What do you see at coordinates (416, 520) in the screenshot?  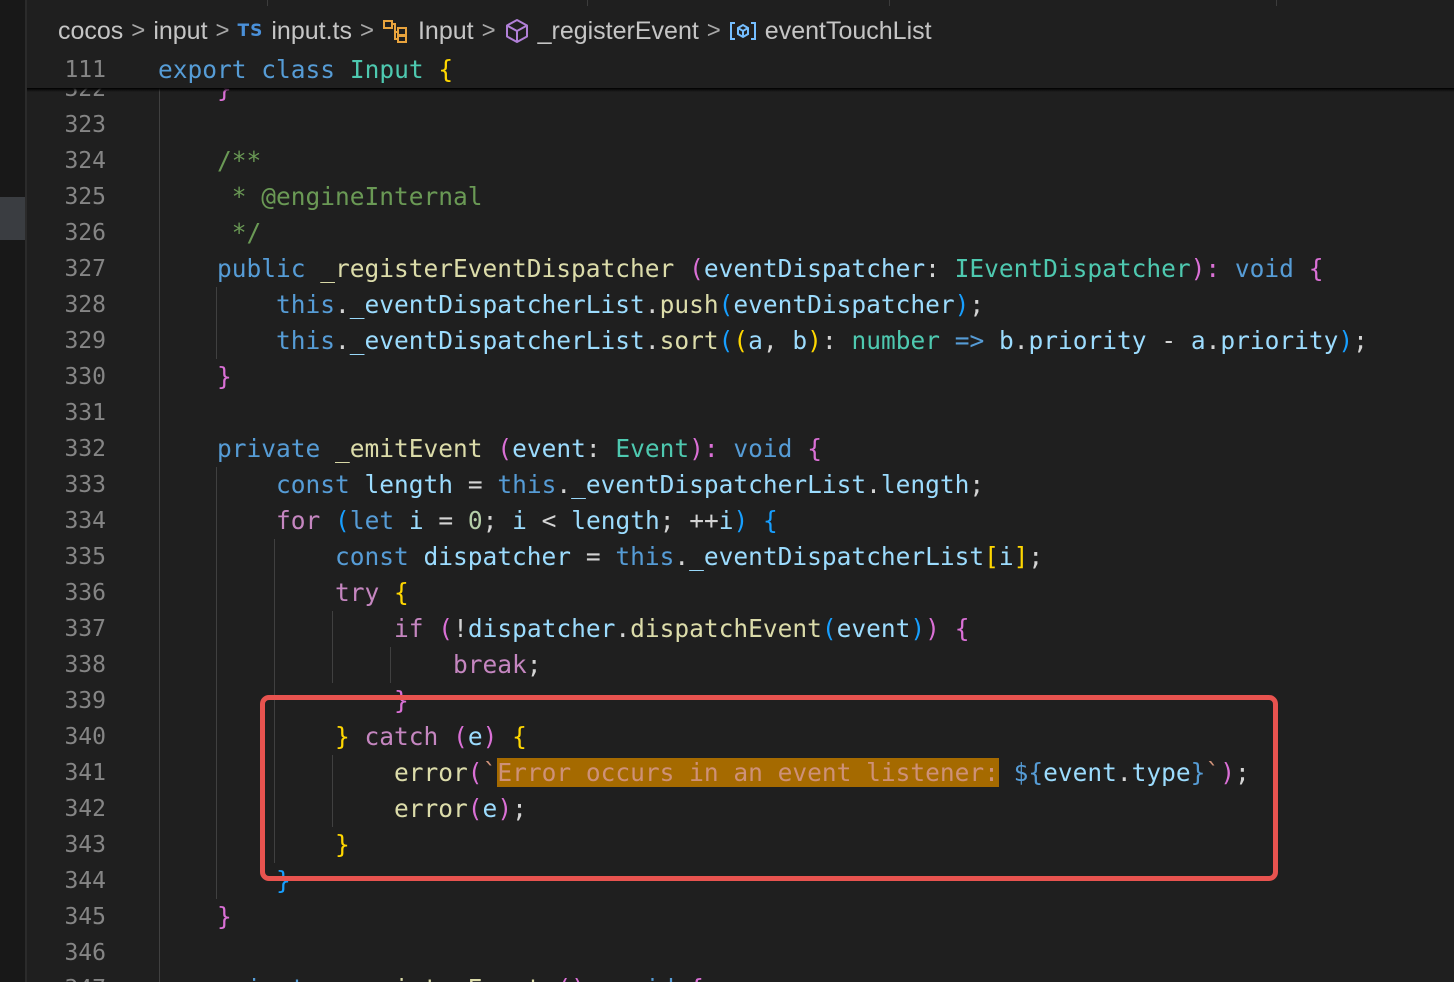 I see `code-token: i` at bounding box center [416, 520].